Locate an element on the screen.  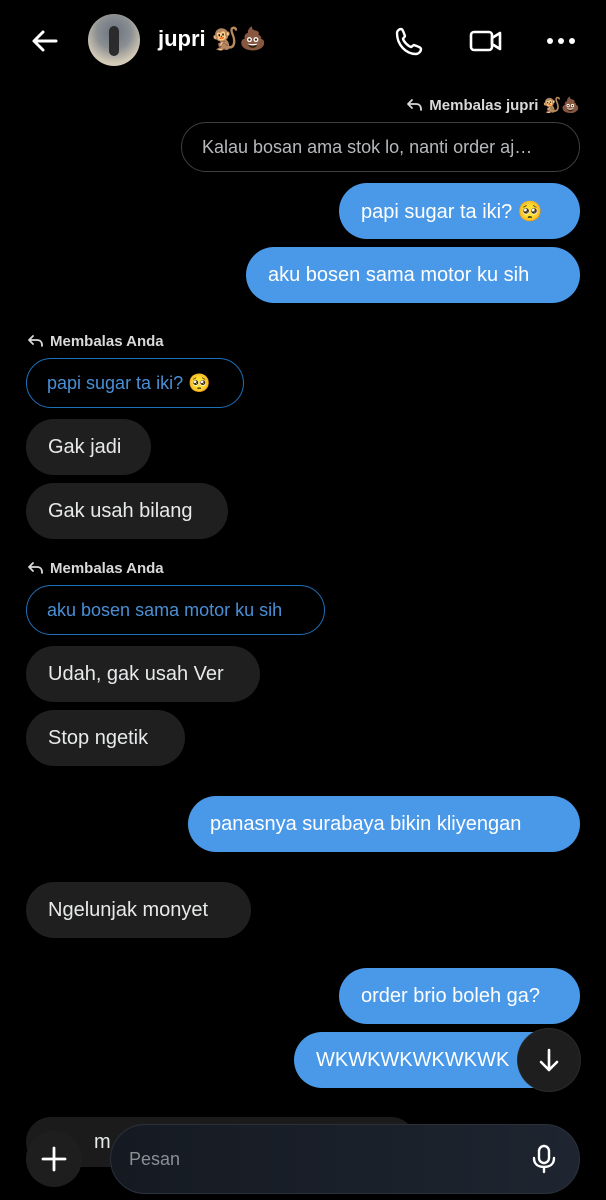
chat-header: jupri 🐒💩 is located at coordinates (303, 40).